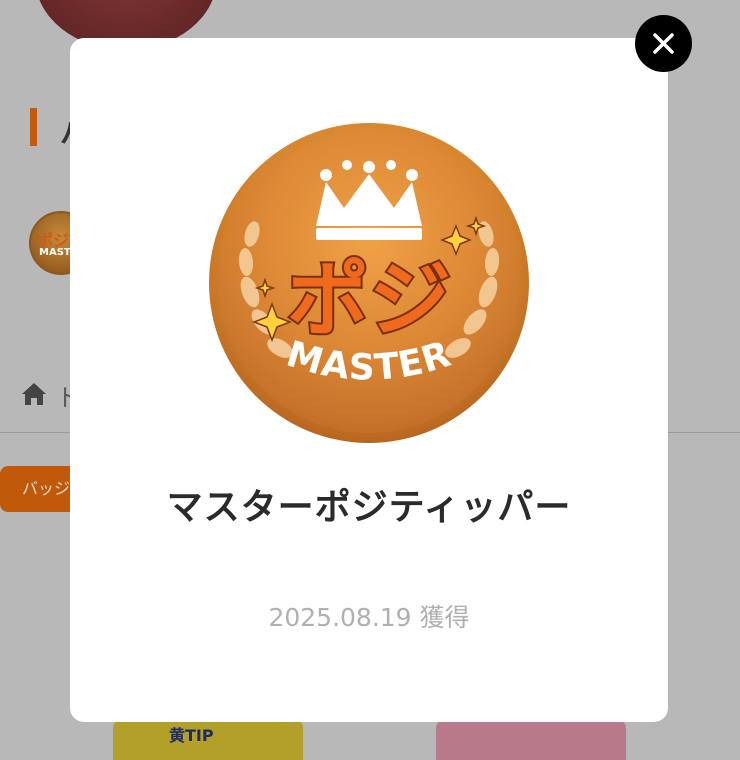  Describe the element at coordinates (34, 394) in the screenshot. I see `home-icon` at that location.